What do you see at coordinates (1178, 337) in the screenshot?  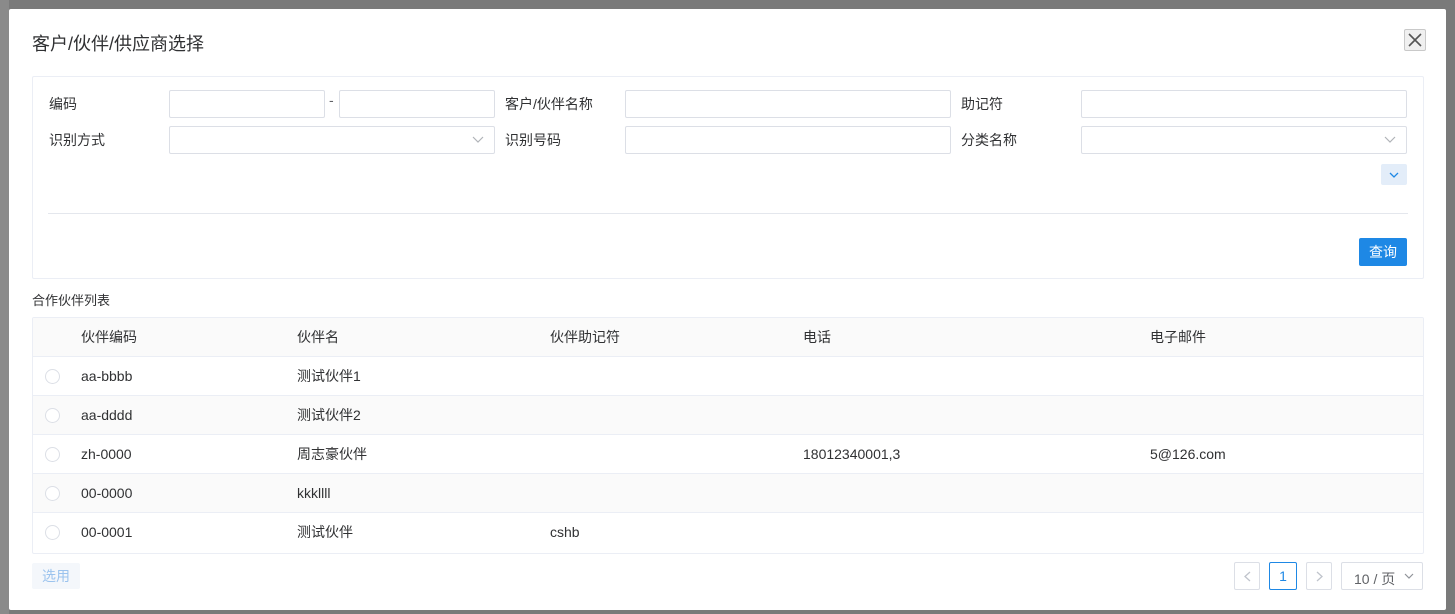 I see `column-header-email: 电子邮件` at bounding box center [1178, 337].